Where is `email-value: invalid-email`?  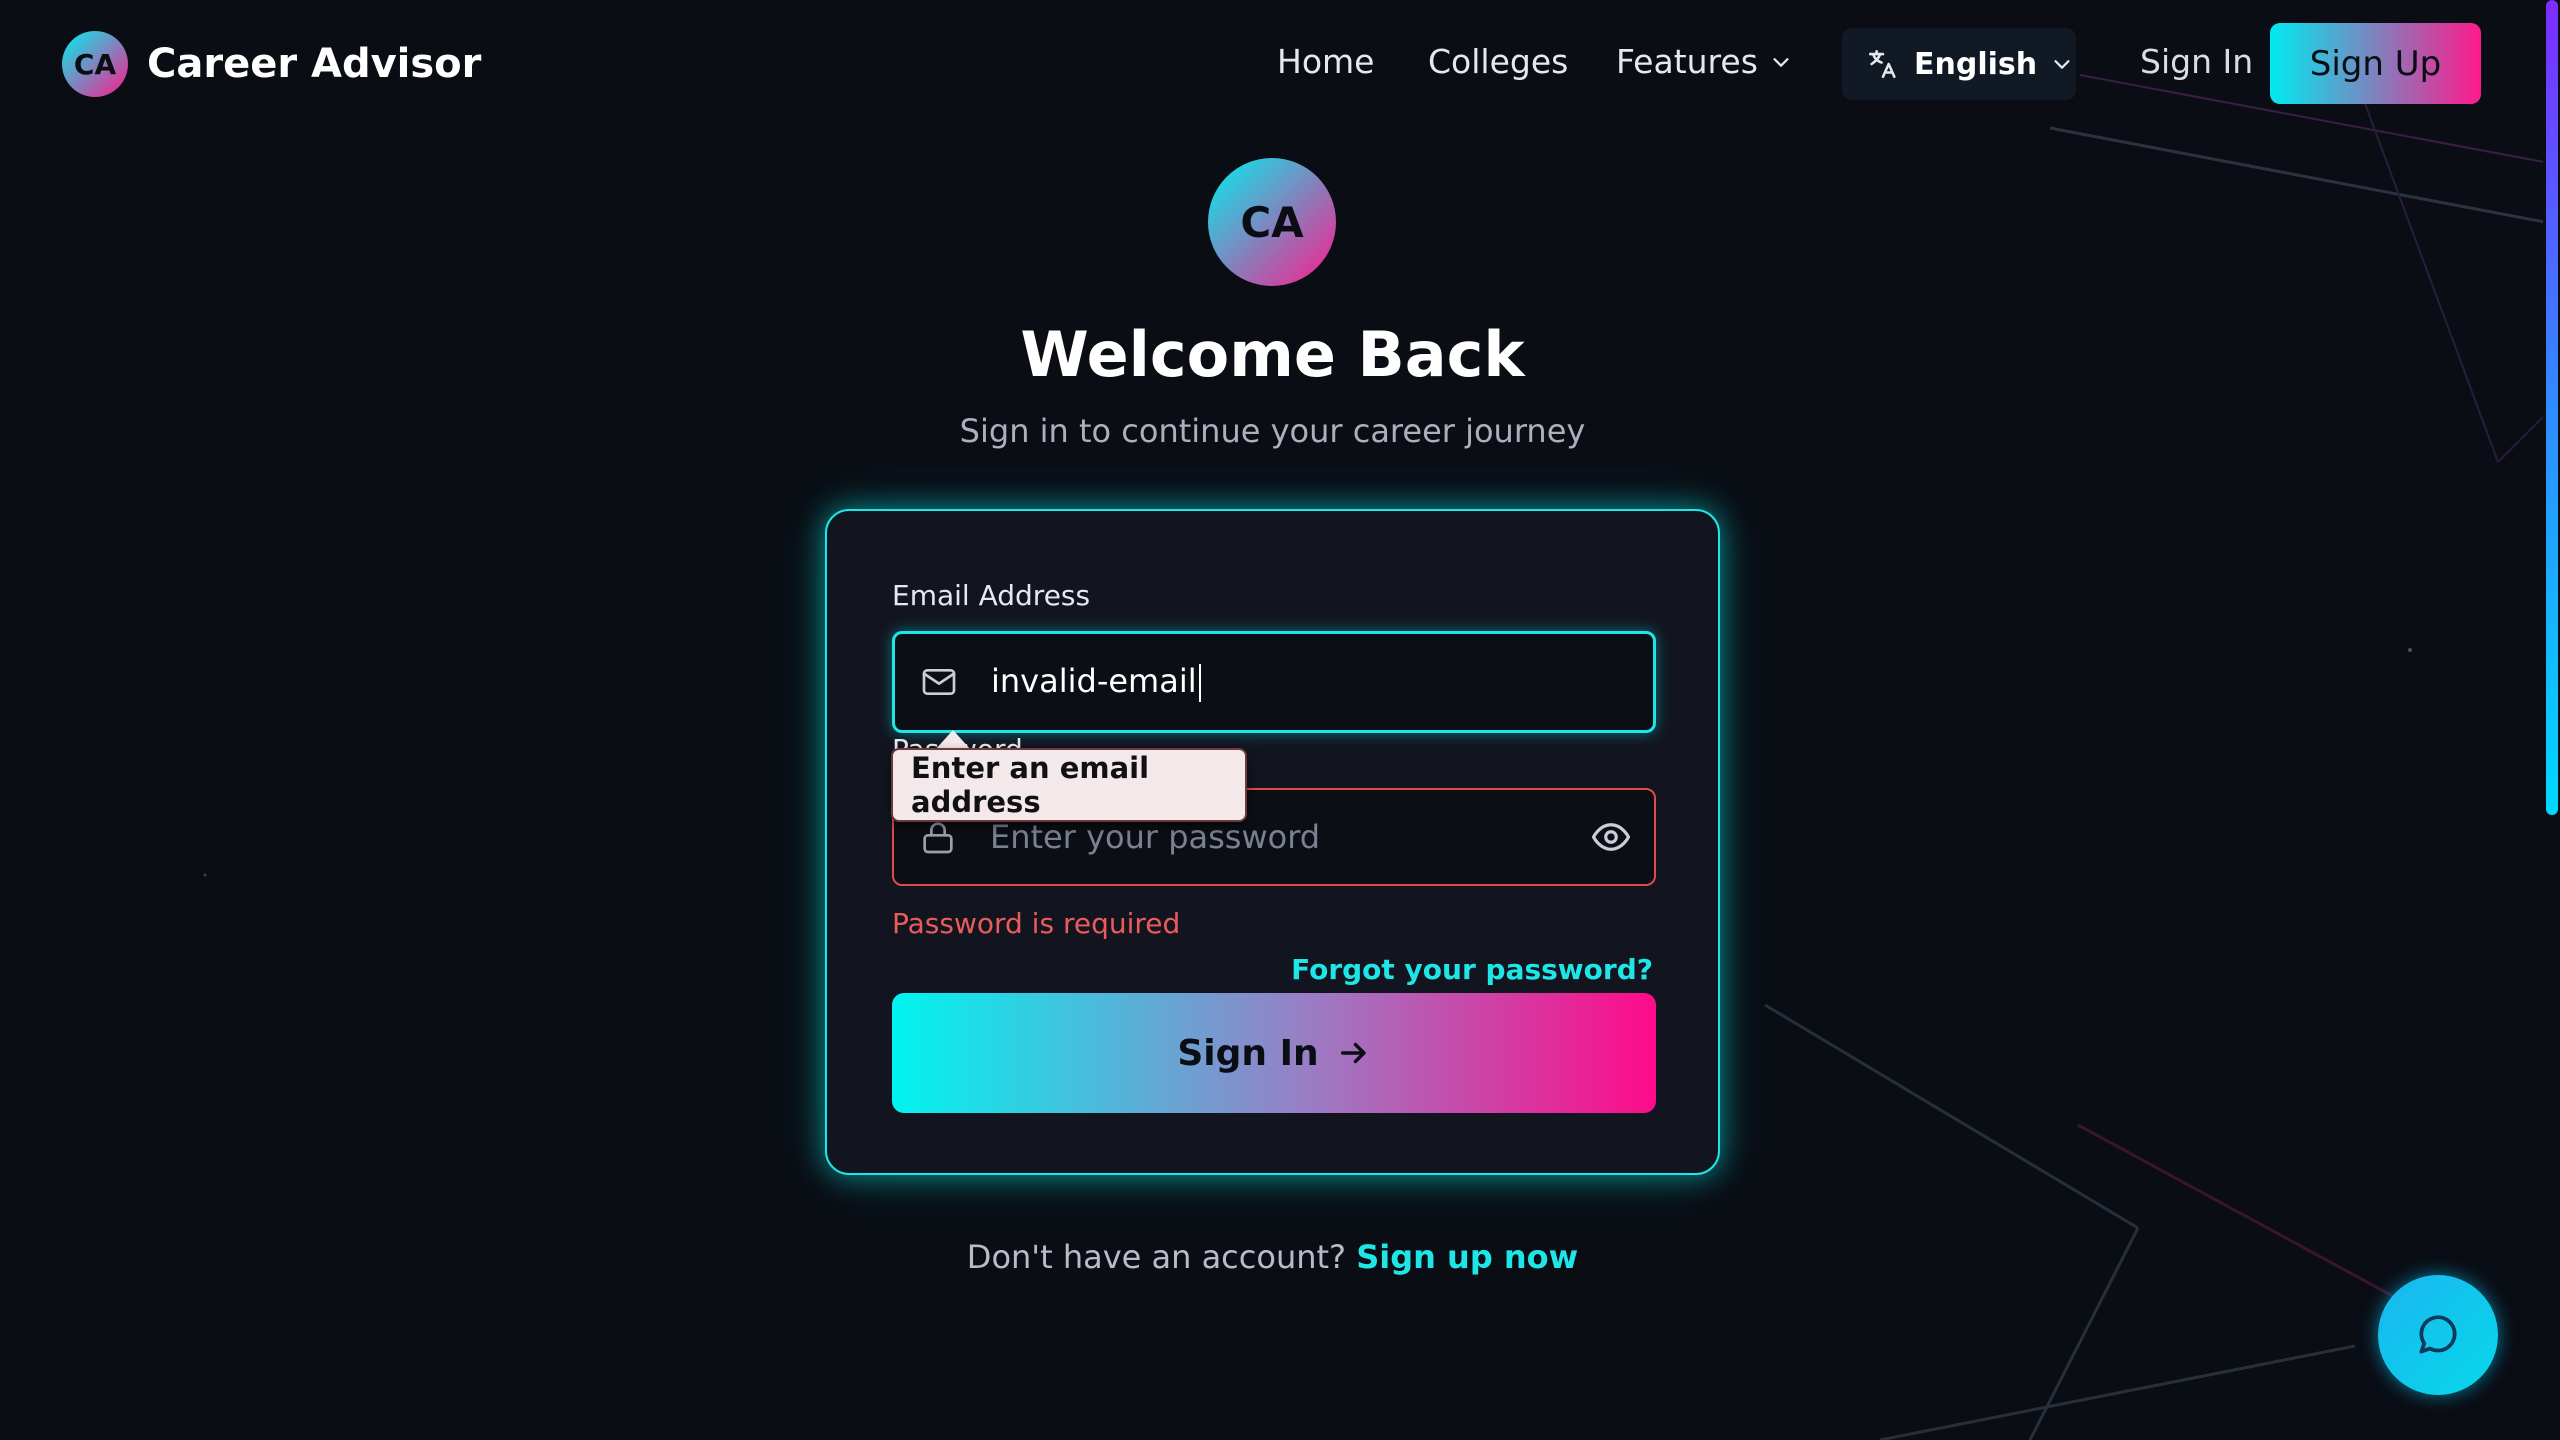 email-value: invalid-email is located at coordinates (1096, 682).